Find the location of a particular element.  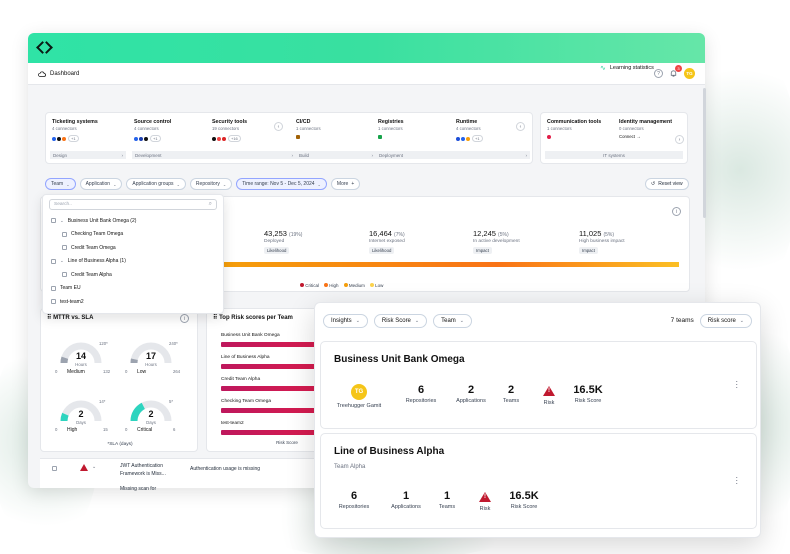

team-owner: TG Treehugger Gamit is located at coordinates (359, 396).